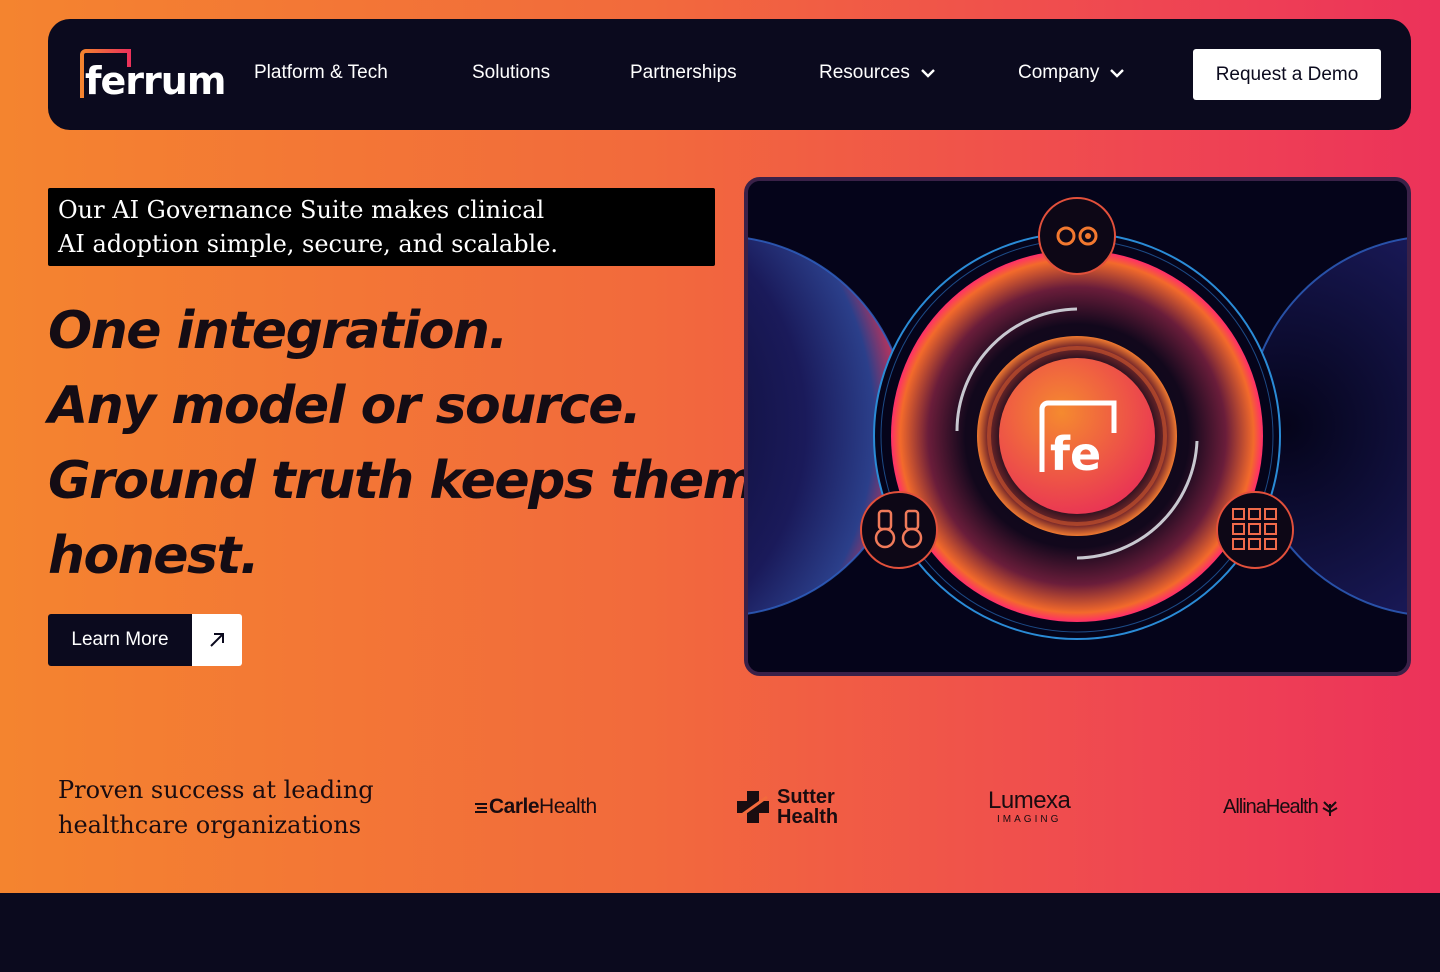  I want to click on headline-line: Ground truth keeps them, so click(402, 481).